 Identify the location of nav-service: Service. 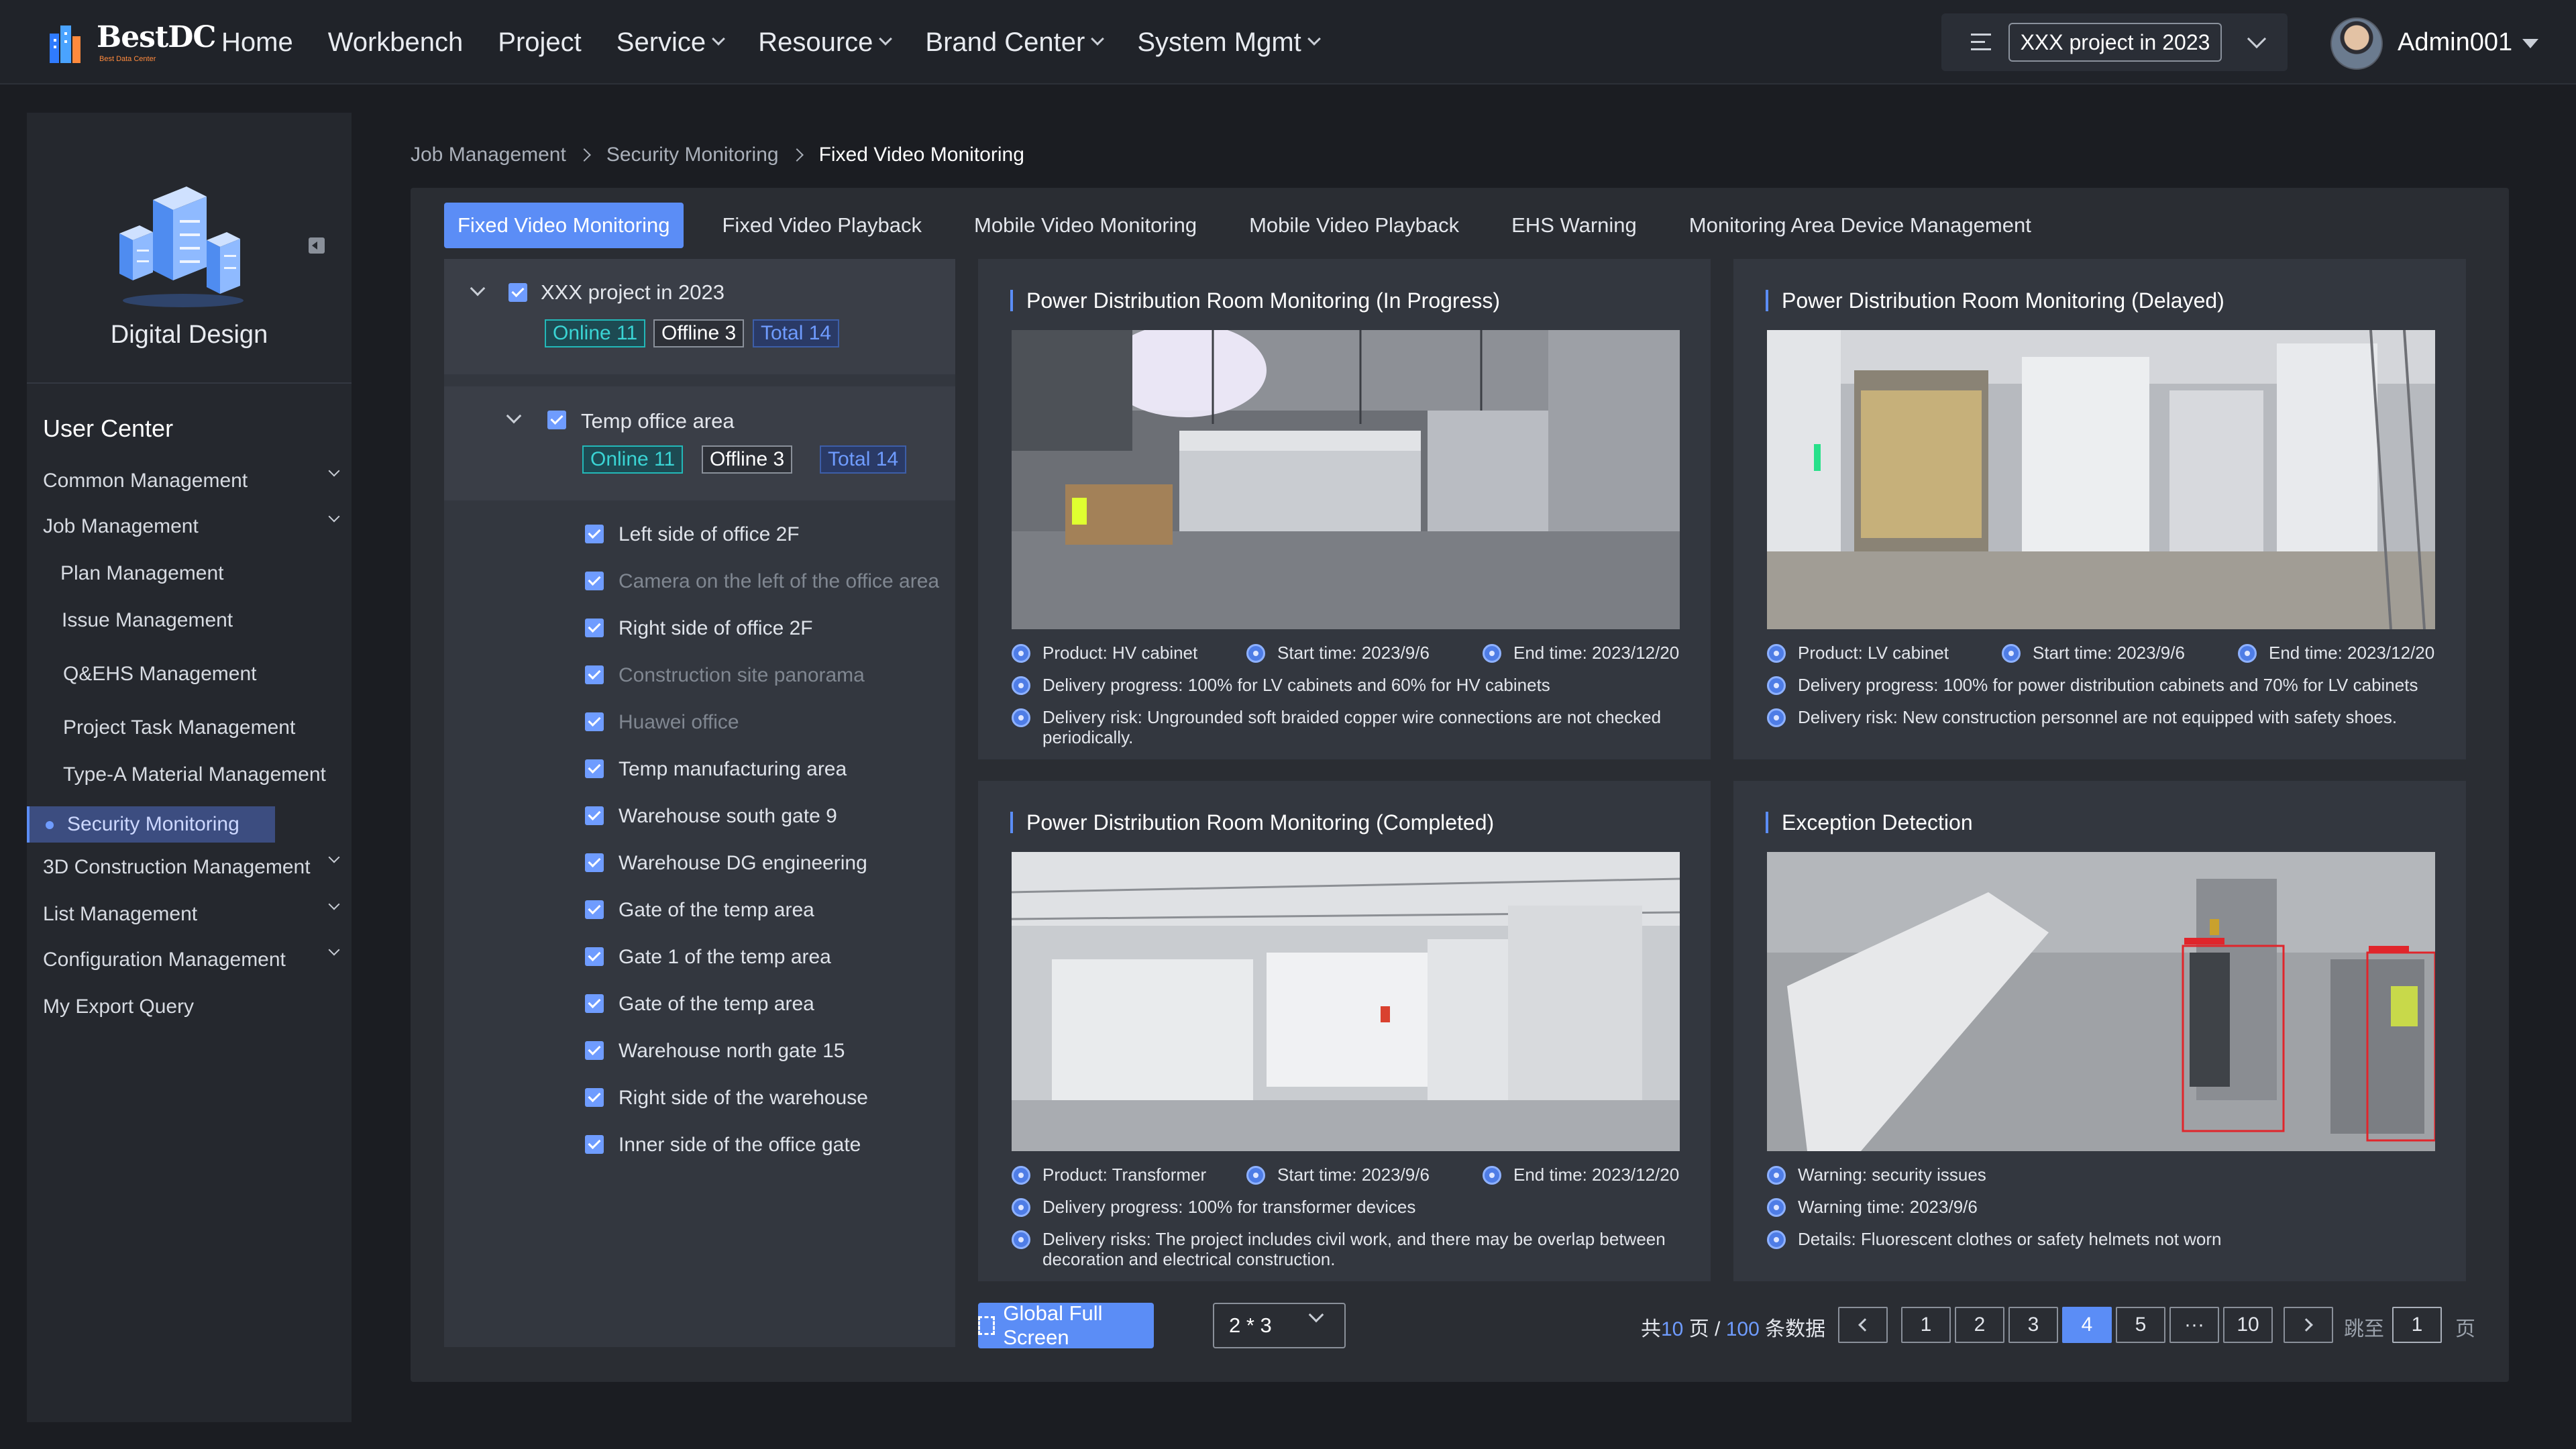
(671, 43).